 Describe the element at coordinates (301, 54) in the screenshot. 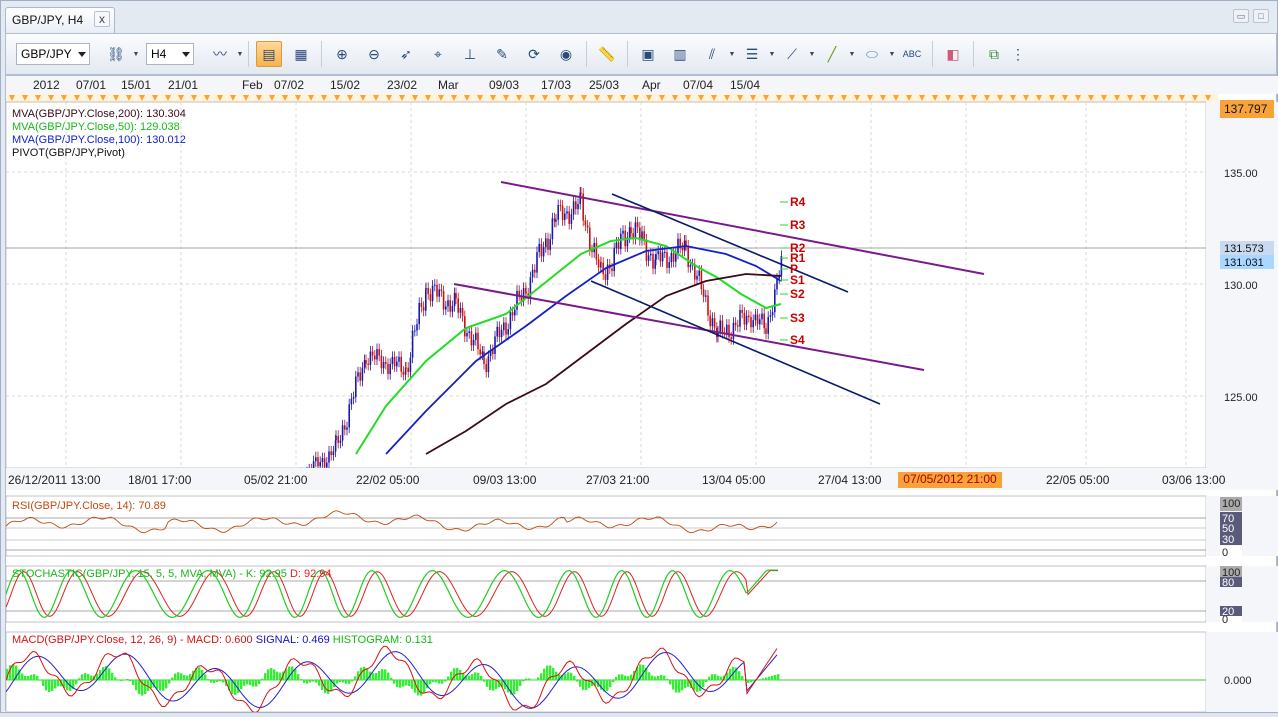

I see `table-icon: ▦` at that location.